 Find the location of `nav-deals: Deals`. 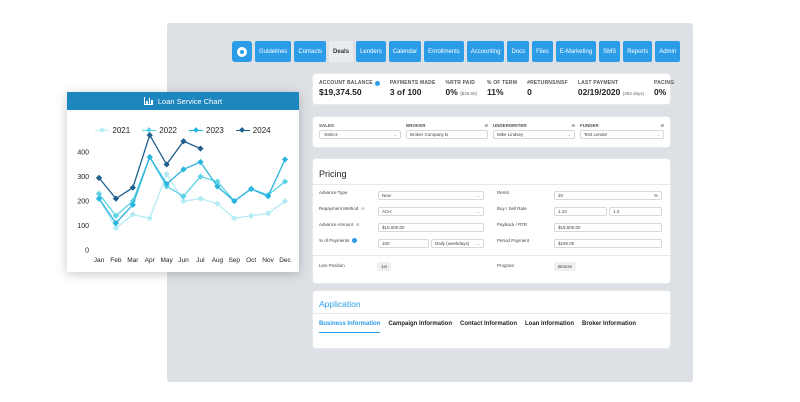

nav-deals: Deals is located at coordinates (341, 51).